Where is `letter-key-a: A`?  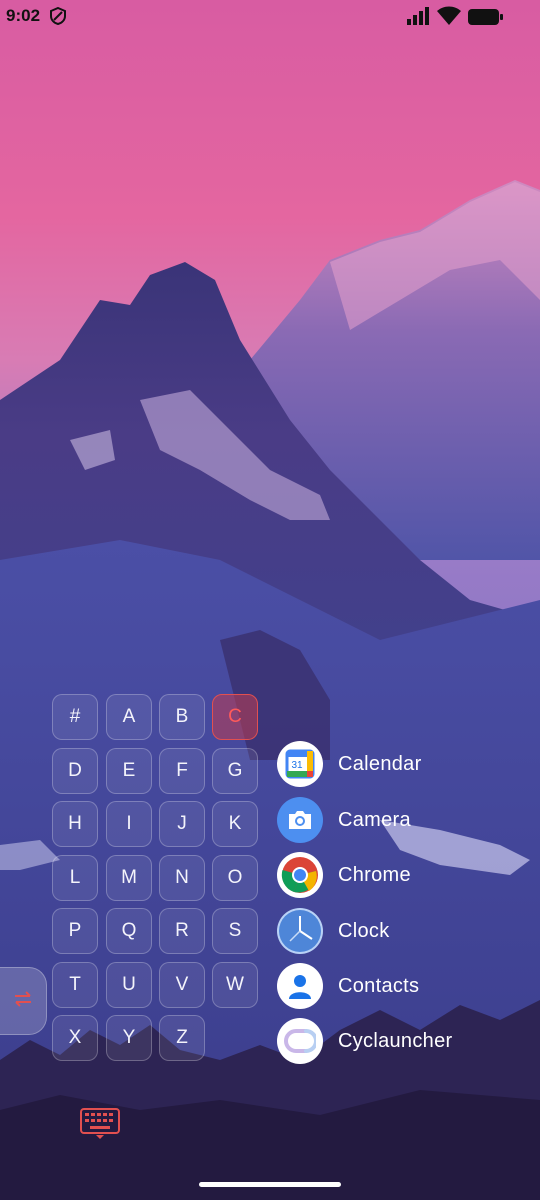
letter-key-a: A is located at coordinates (129, 717).